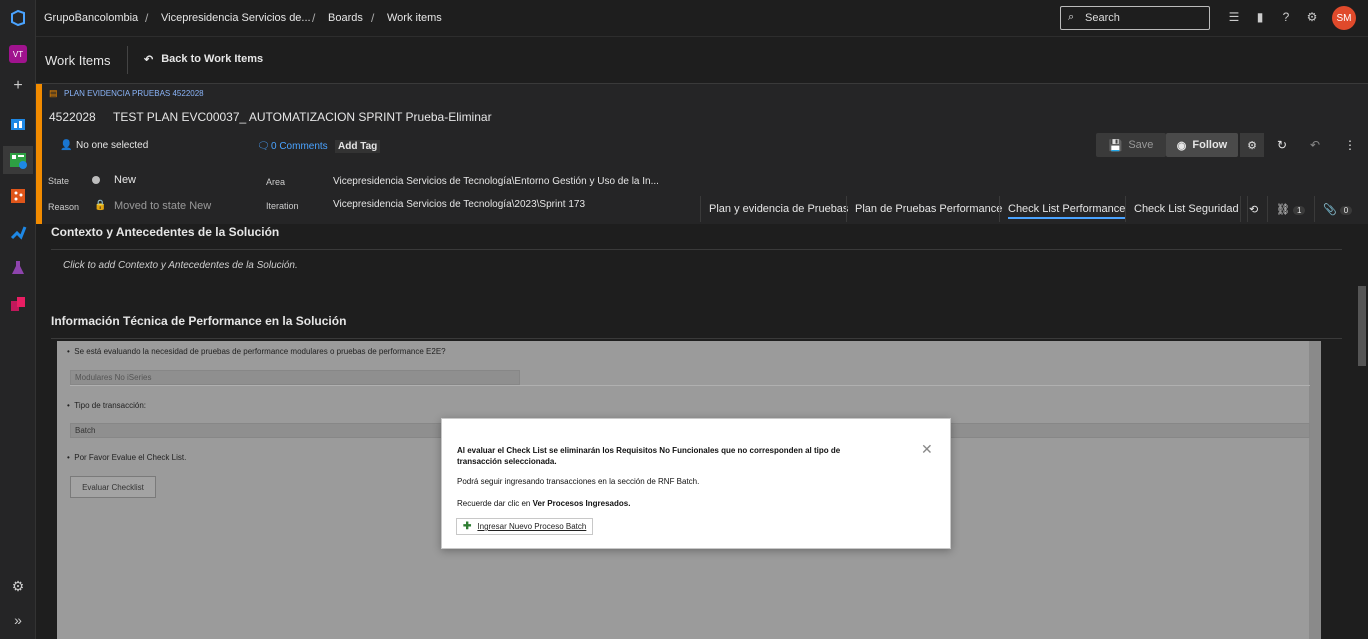  I want to click on lock-icon: 🔒, so click(100, 205).